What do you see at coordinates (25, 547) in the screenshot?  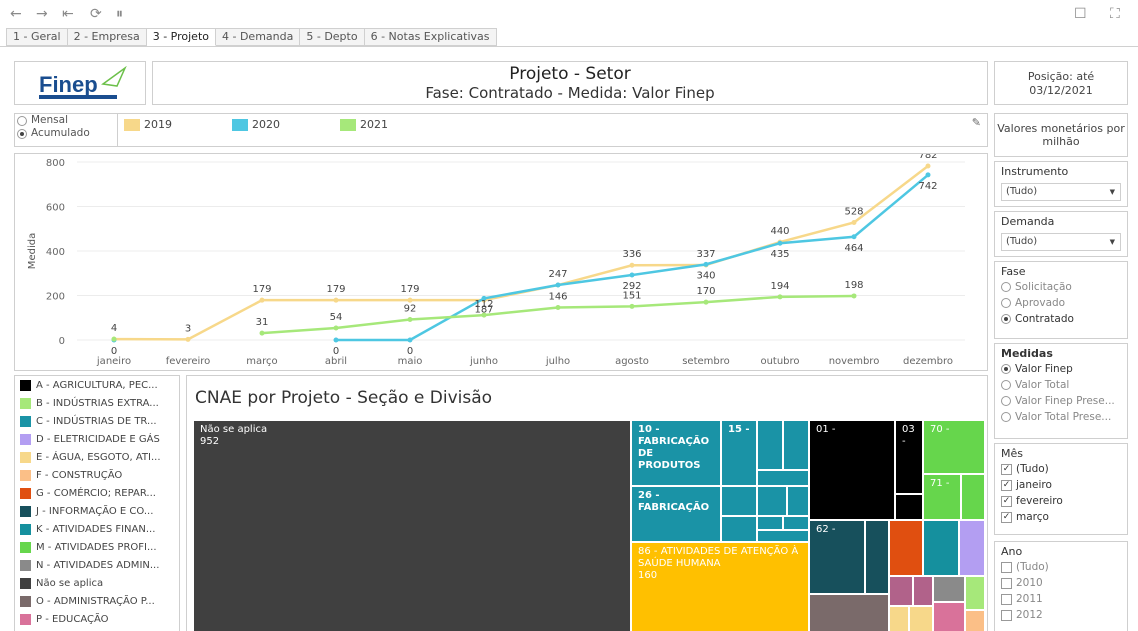 I see `legend-swatch` at bounding box center [25, 547].